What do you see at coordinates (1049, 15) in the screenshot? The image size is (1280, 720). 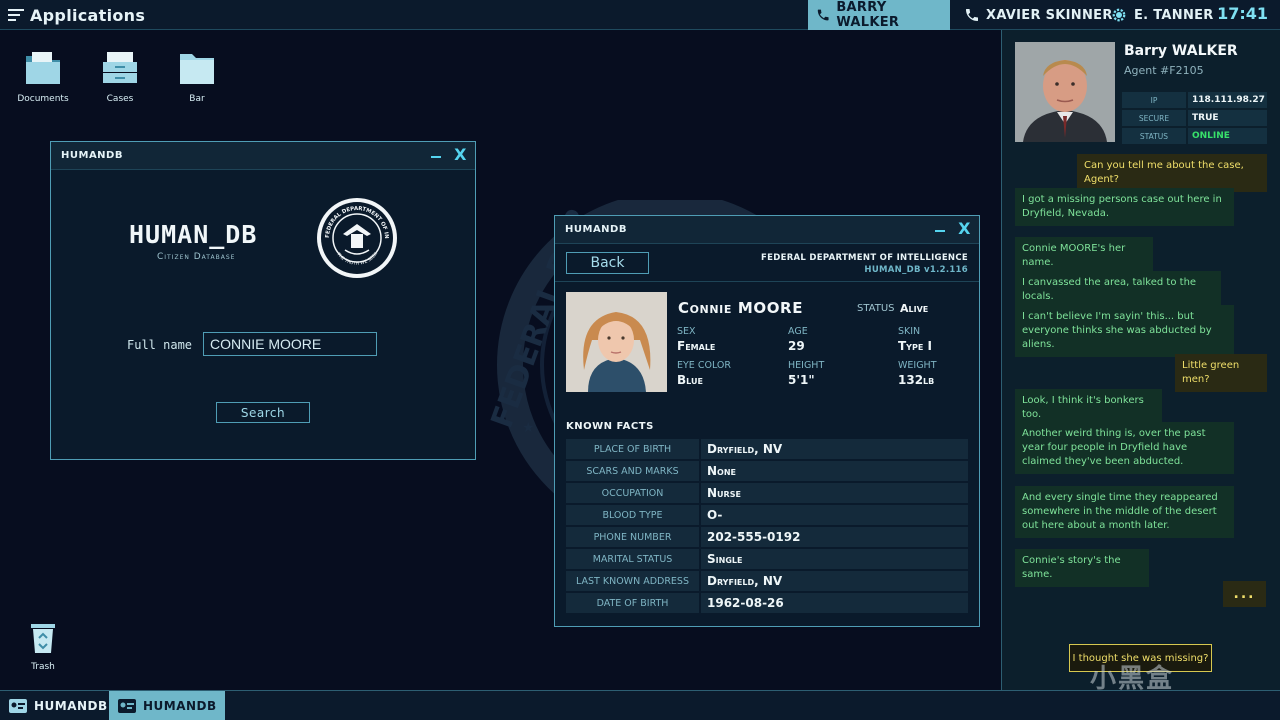 I see `contact-name: XAVIER SKINNER` at bounding box center [1049, 15].